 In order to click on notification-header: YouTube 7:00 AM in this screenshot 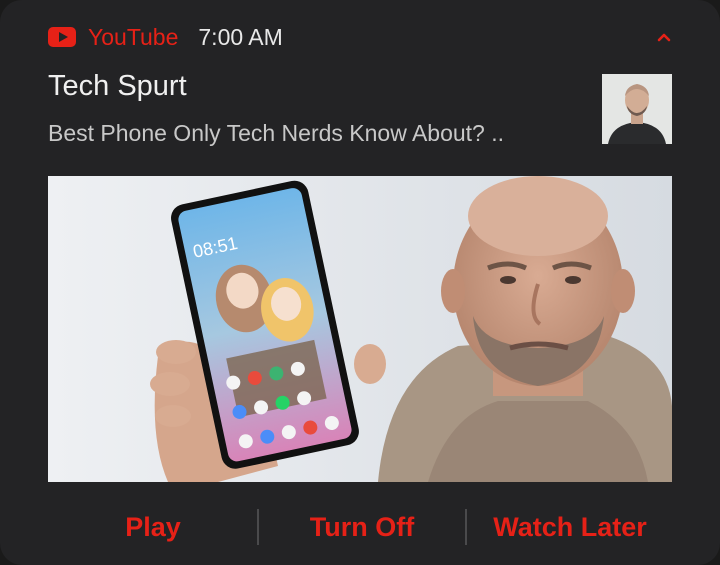, I will do `click(165, 37)`.